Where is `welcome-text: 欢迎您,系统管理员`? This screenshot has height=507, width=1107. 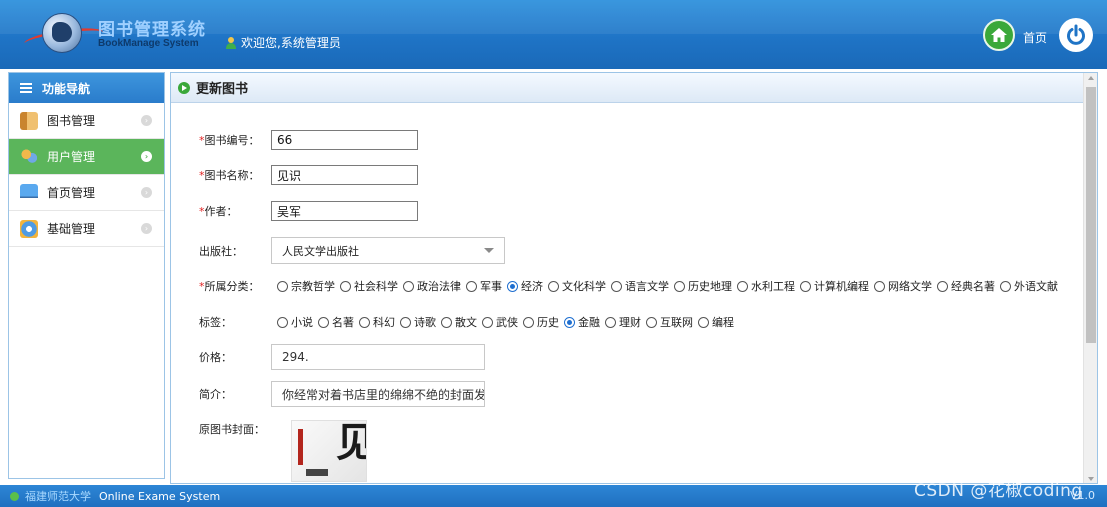 welcome-text: 欢迎您,系统管理员 is located at coordinates (291, 43).